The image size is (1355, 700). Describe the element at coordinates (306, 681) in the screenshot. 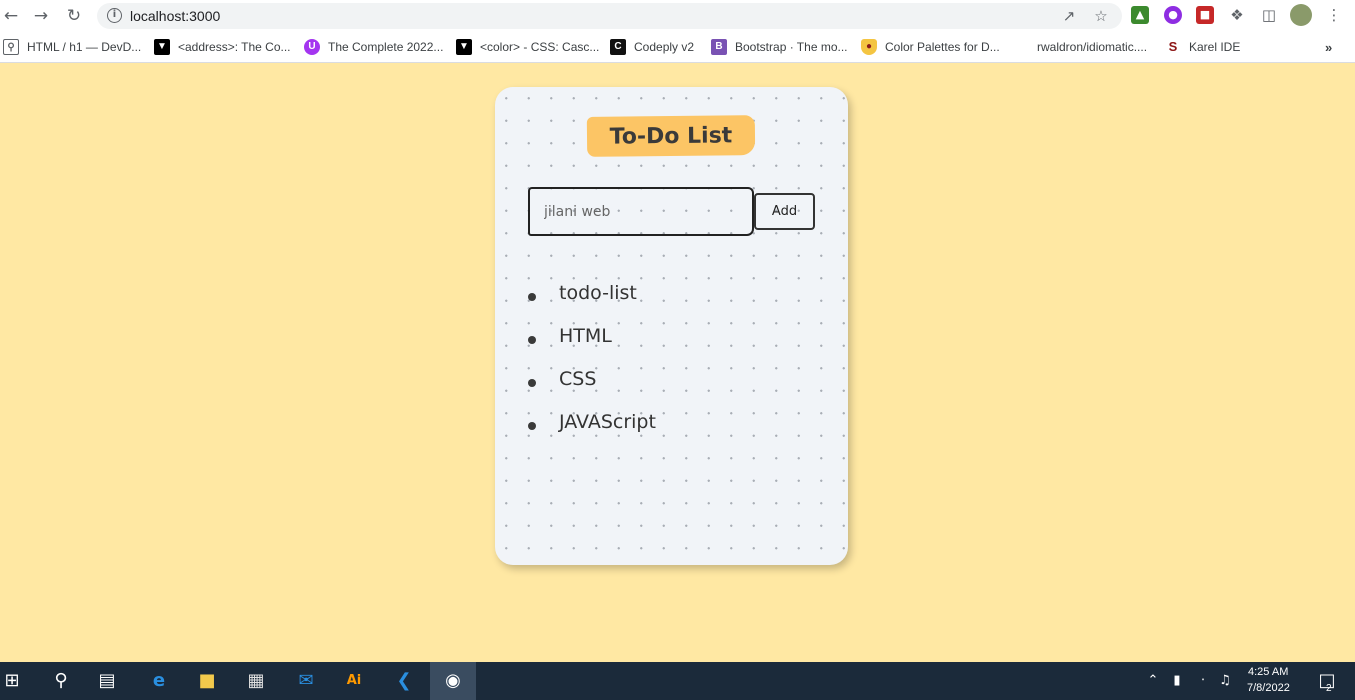

I see `mail-icon: ✉` at that location.